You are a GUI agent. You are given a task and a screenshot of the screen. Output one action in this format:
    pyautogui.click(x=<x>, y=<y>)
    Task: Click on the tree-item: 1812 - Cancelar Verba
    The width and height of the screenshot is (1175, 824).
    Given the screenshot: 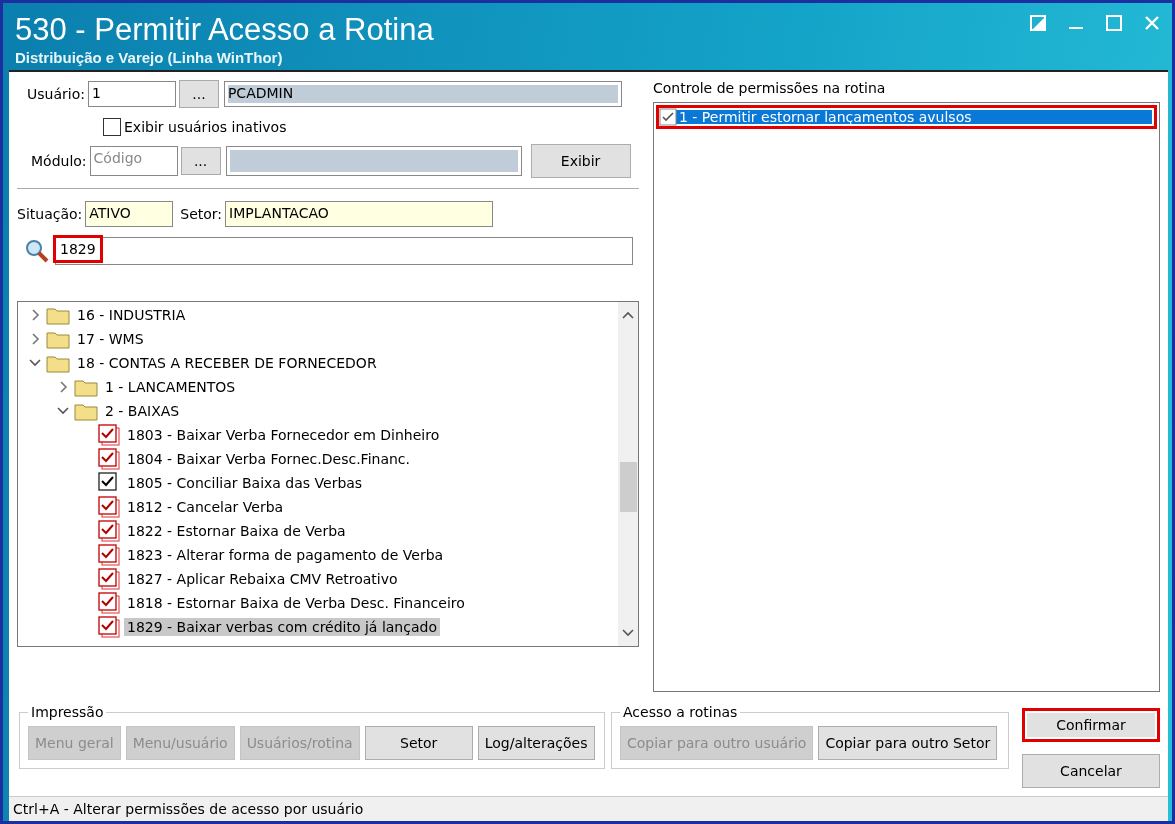 What is the action you would take?
    pyautogui.click(x=205, y=507)
    